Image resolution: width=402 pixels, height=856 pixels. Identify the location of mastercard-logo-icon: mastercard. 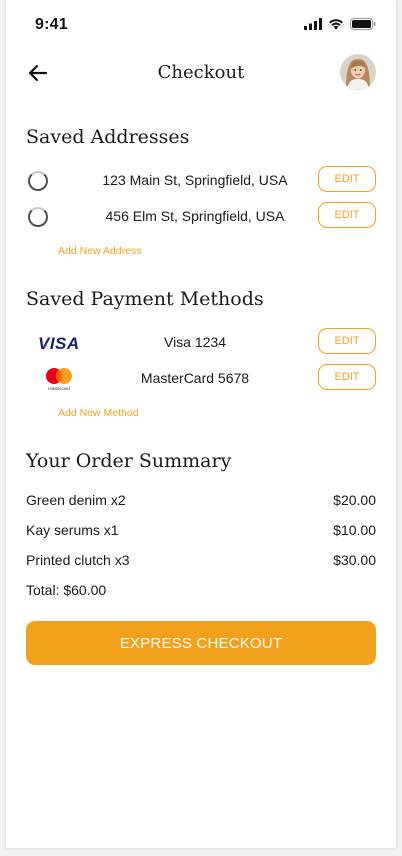
(59, 379).